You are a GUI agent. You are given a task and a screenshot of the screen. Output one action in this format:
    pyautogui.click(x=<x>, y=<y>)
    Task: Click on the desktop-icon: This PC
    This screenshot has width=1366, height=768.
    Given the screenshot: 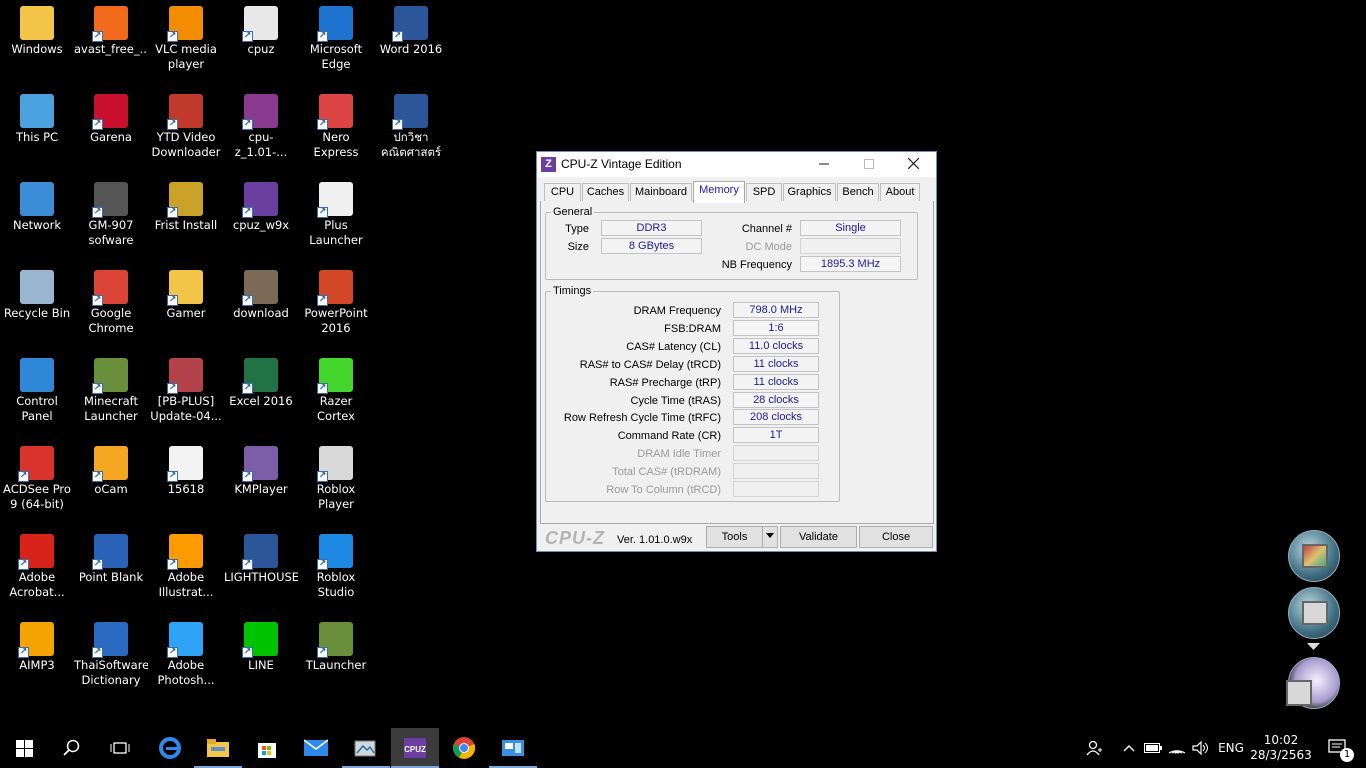 What is the action you would take?
    pyautogui.click(x=37, y=130)
    